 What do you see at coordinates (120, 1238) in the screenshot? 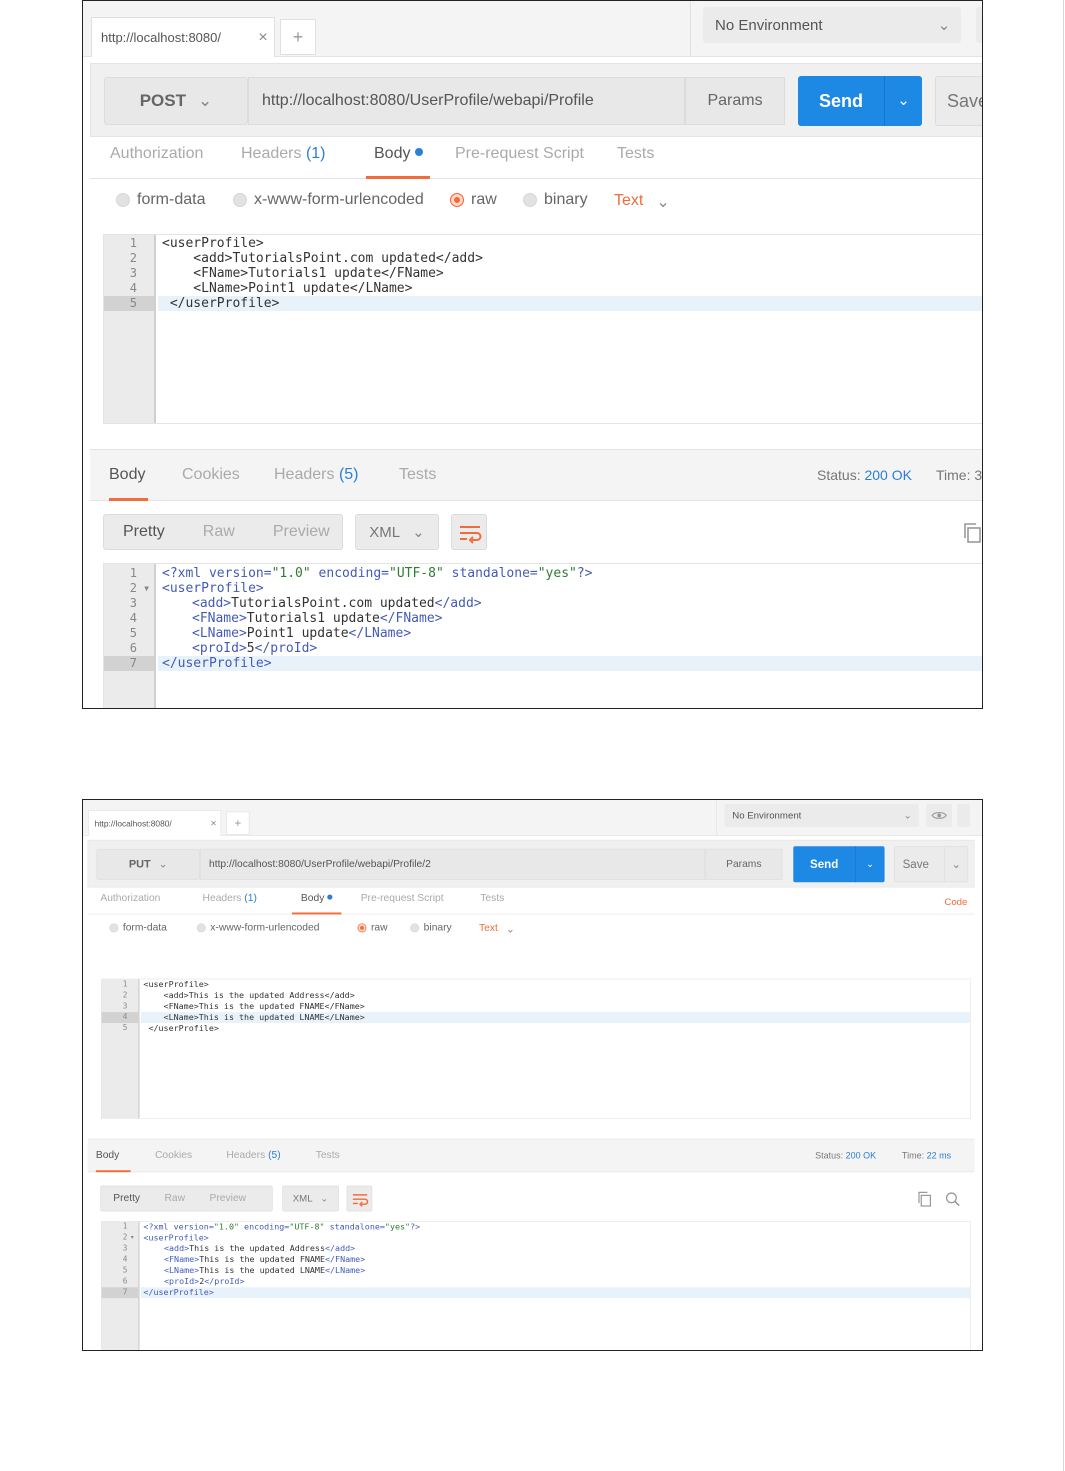
I see `line-number: 2 ▾` at bounding box center [120, 1238].